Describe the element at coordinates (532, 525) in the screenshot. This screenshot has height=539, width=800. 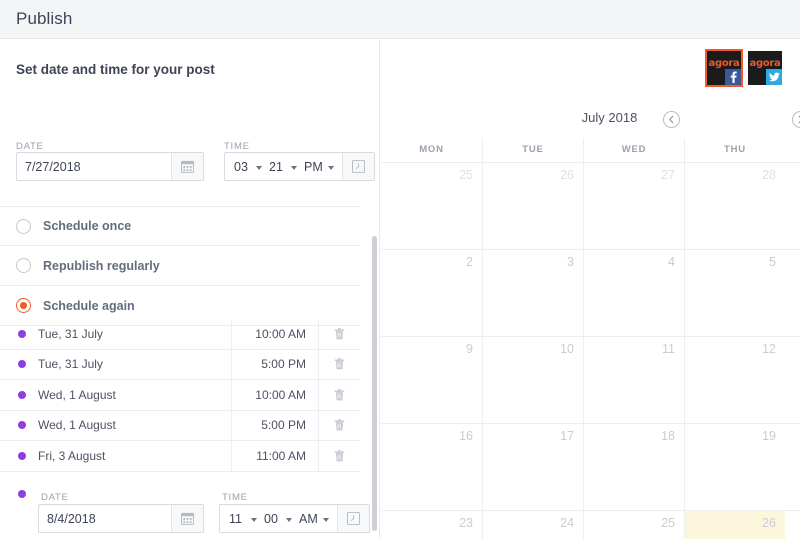
I see `calendar-day-cell: 24` at that location.